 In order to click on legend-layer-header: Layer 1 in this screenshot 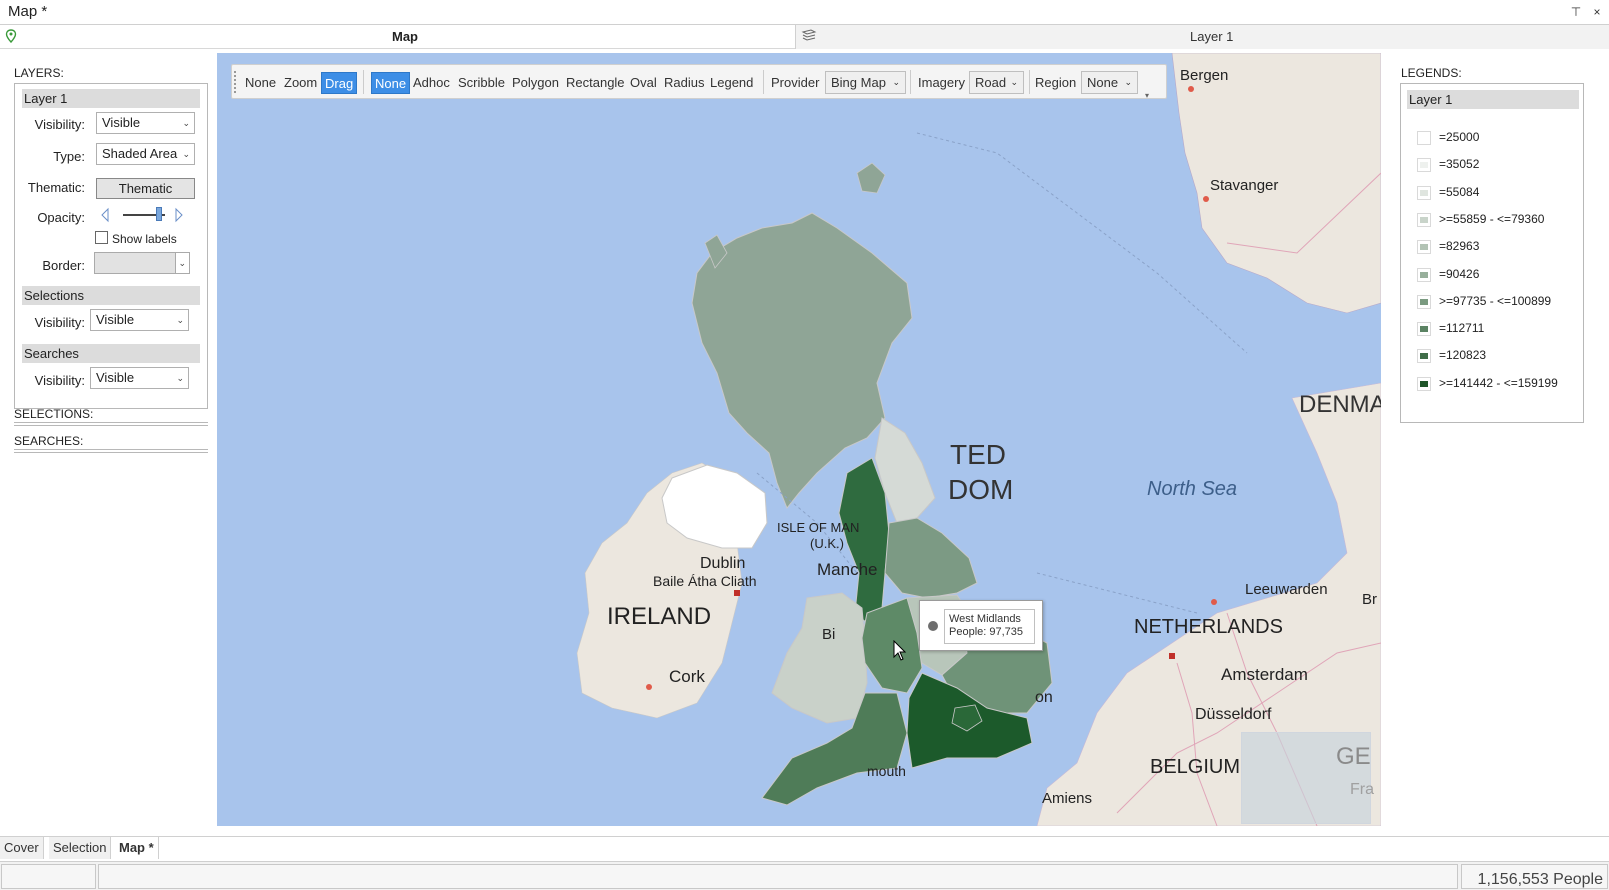, I will do `click(1493, 99)`.